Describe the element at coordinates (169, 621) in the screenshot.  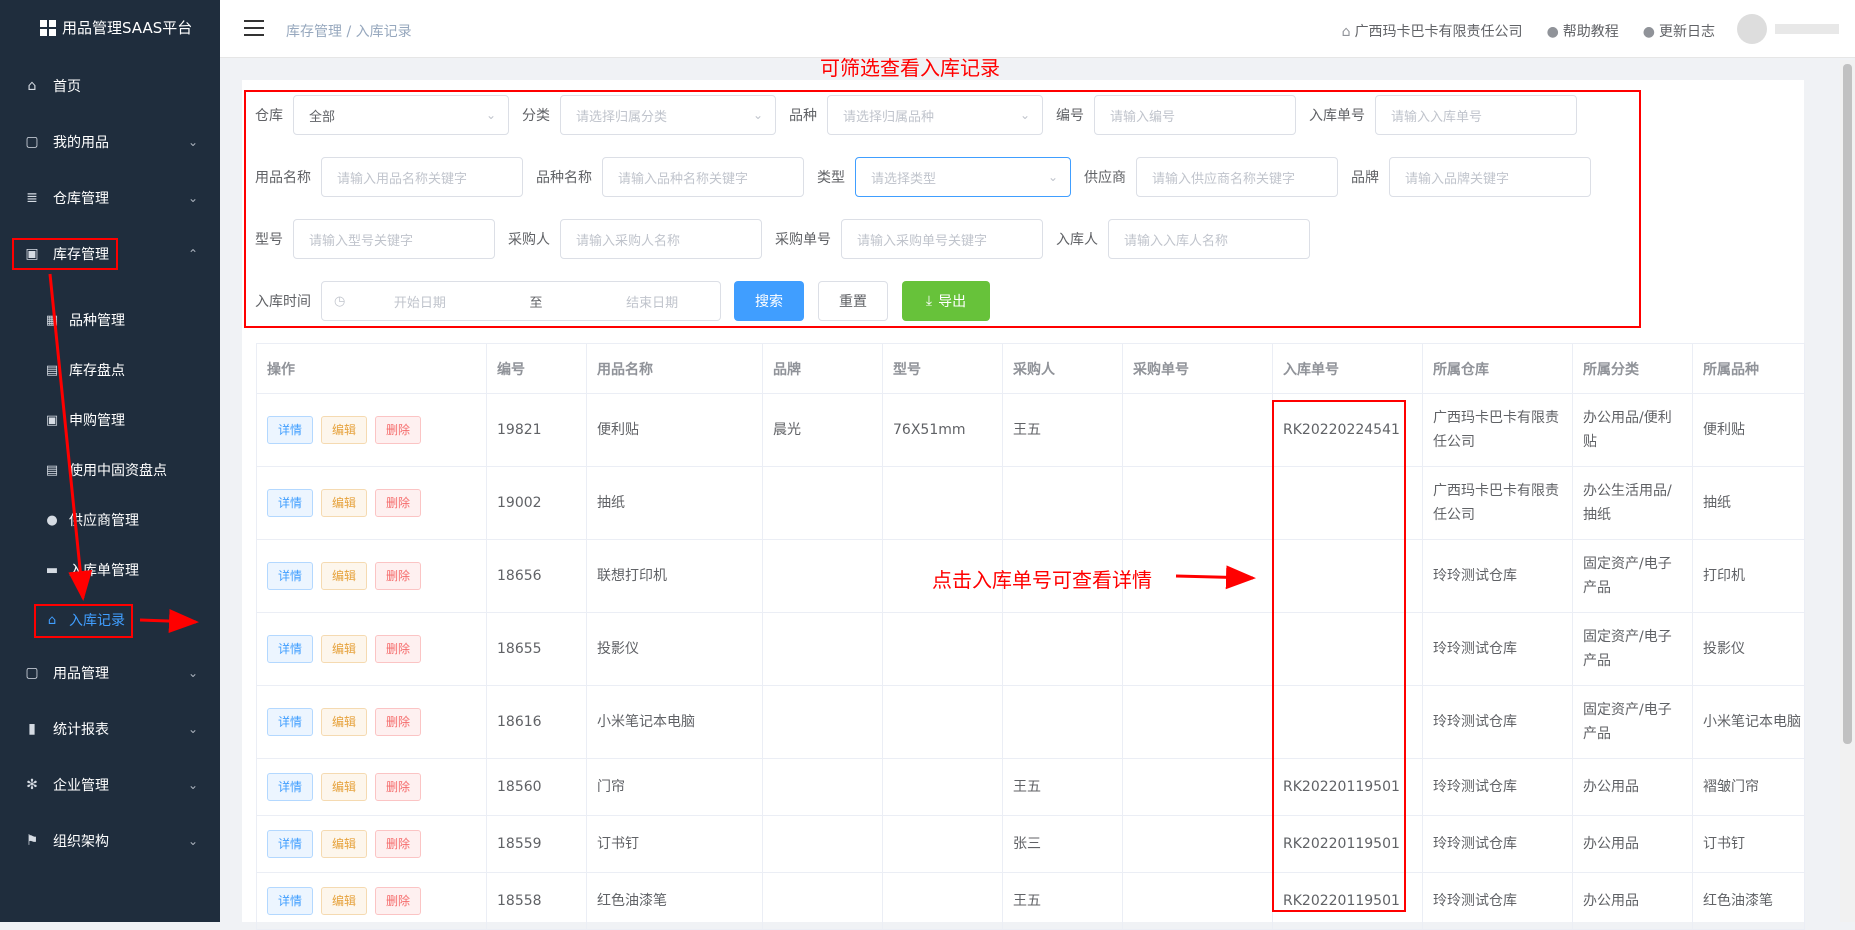
I see `arrow-right` at that location.